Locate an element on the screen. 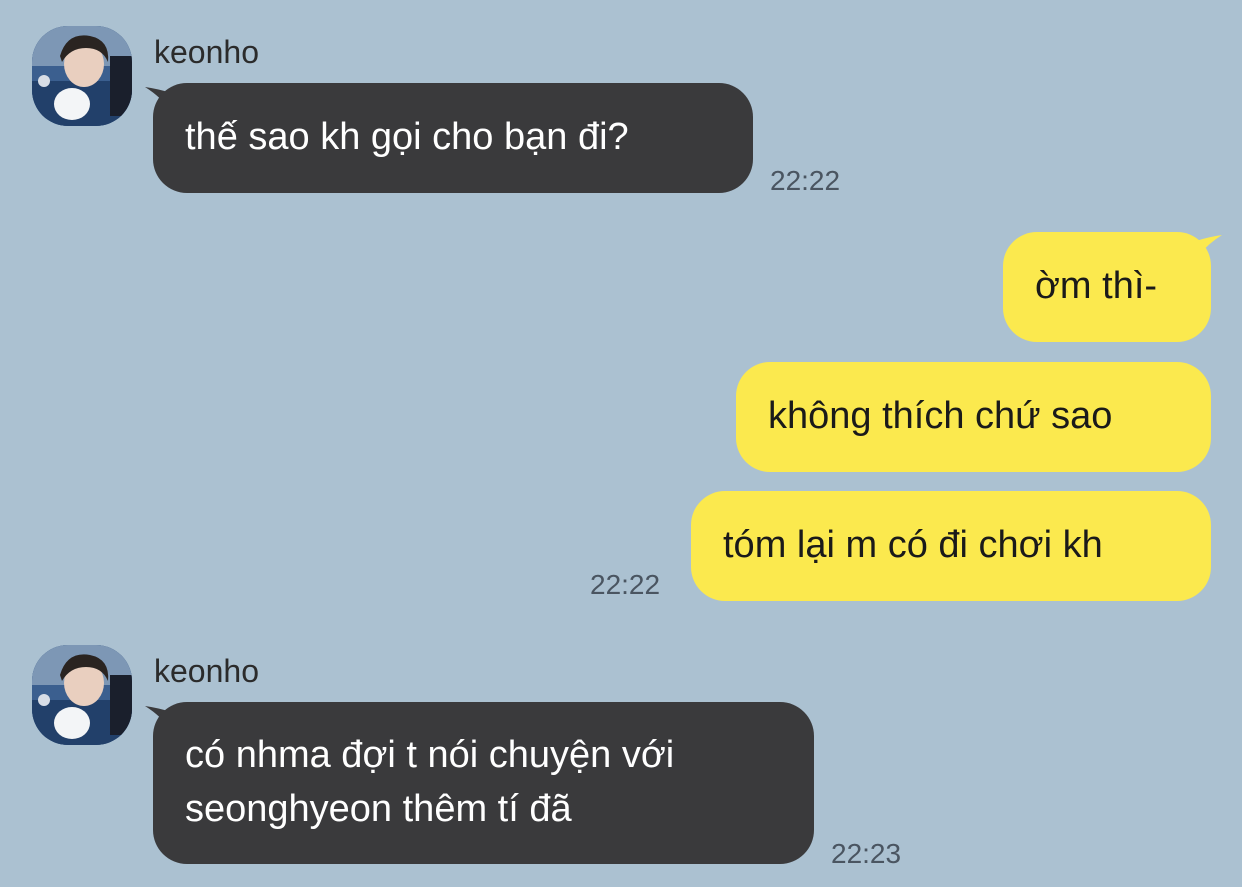  message-bubble-outgoing: tóm lại m có đi chơi kh is located at coordinates (951, 546).